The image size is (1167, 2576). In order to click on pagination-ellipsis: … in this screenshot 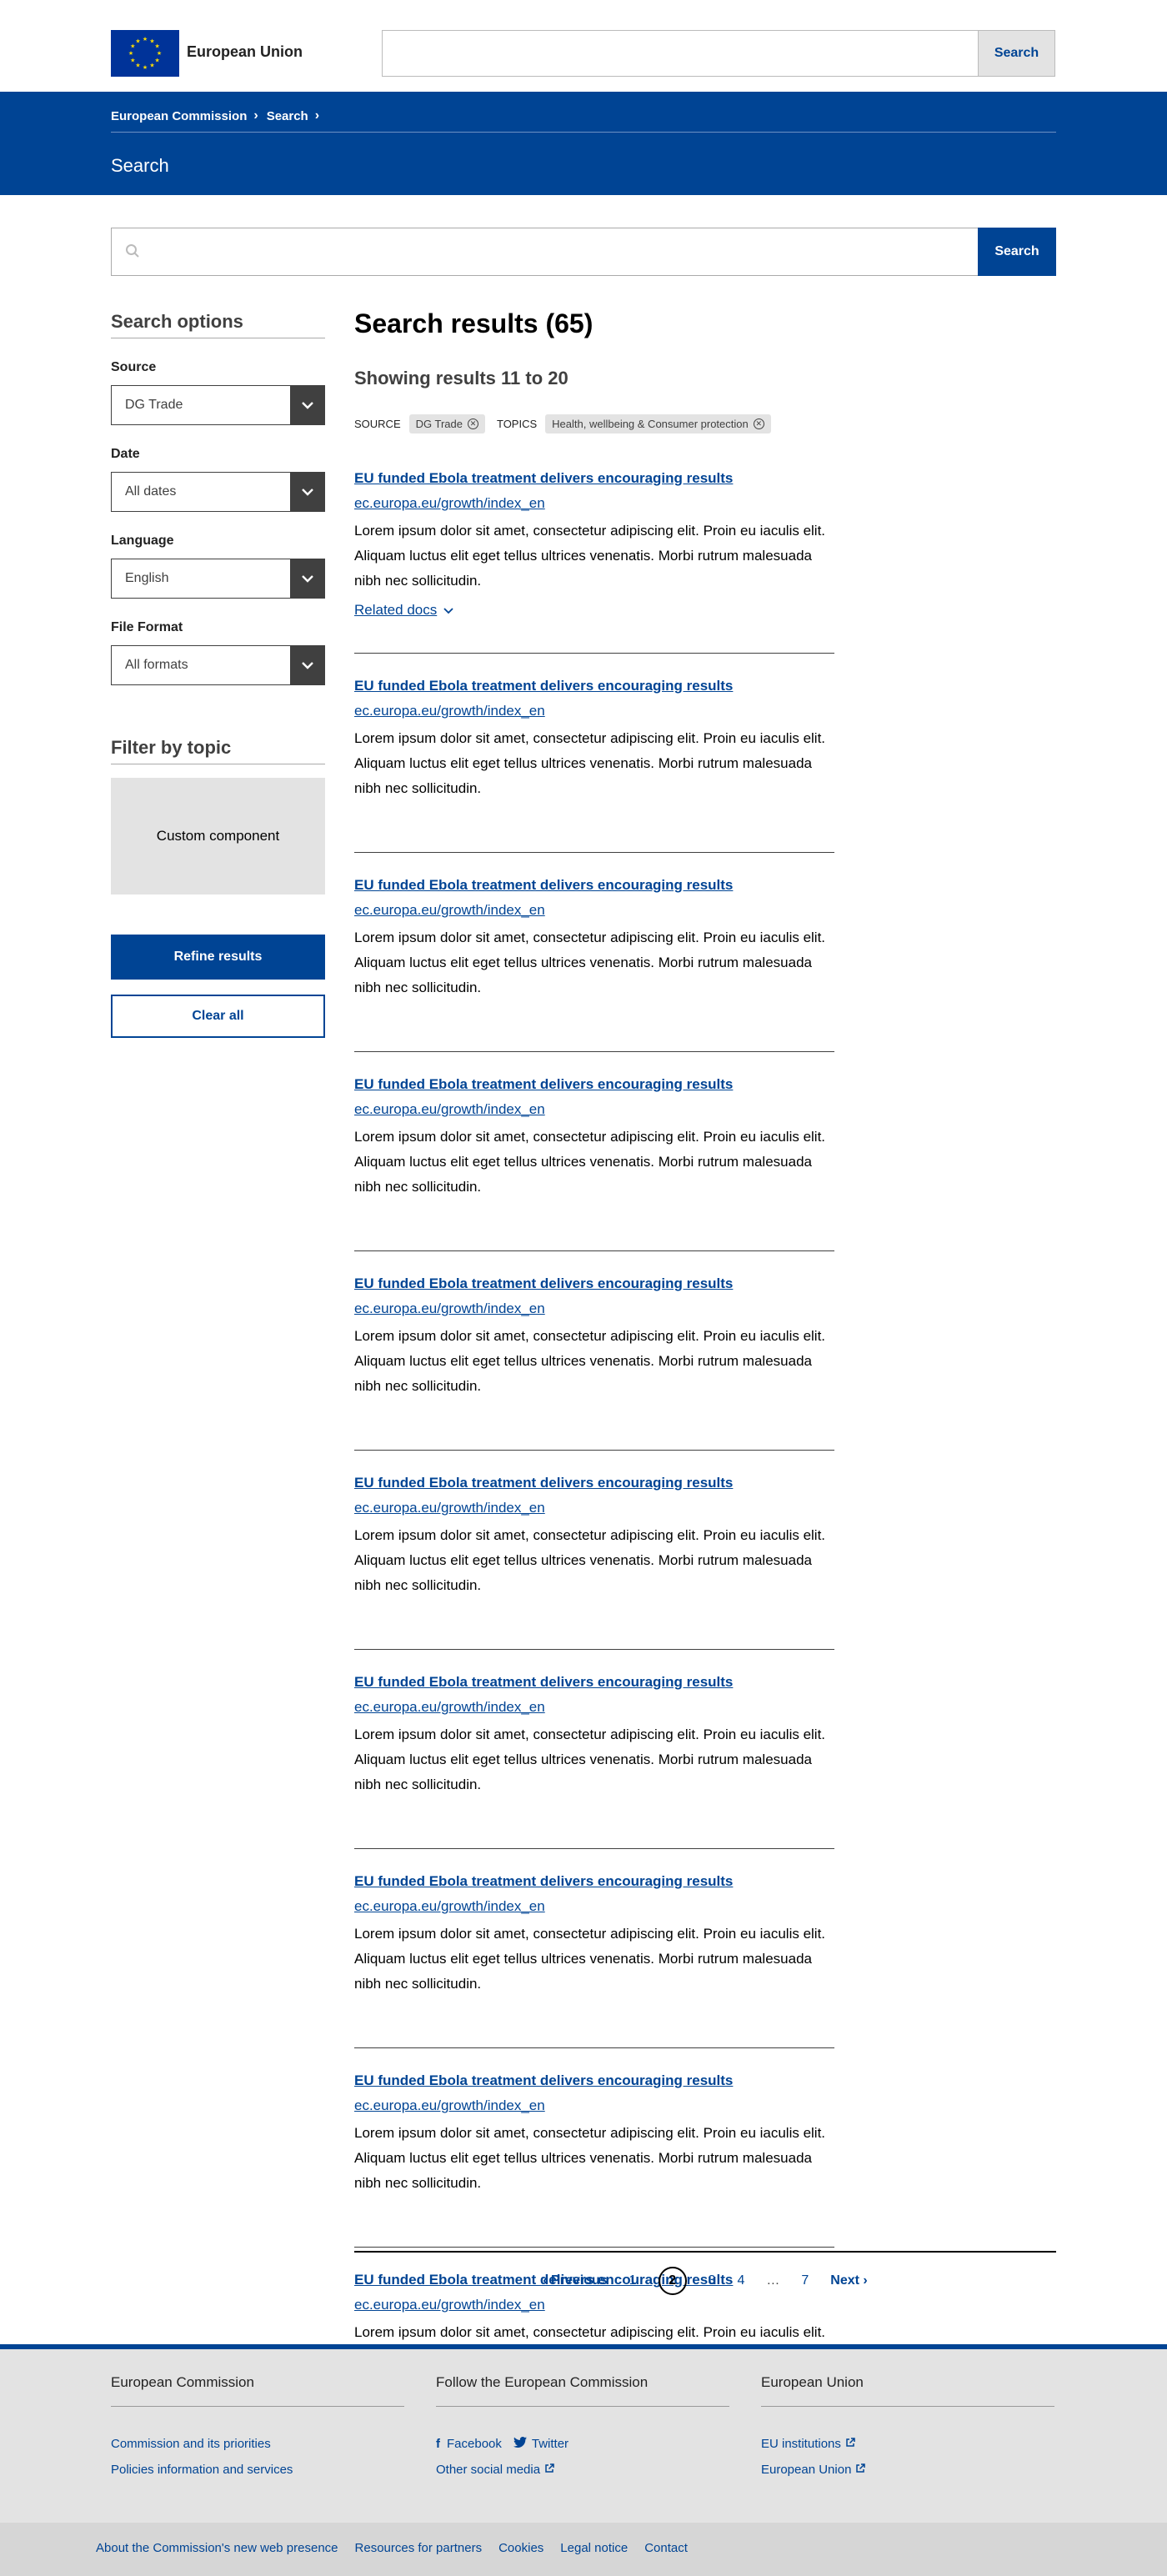, I will do `click(773, 2280)`.